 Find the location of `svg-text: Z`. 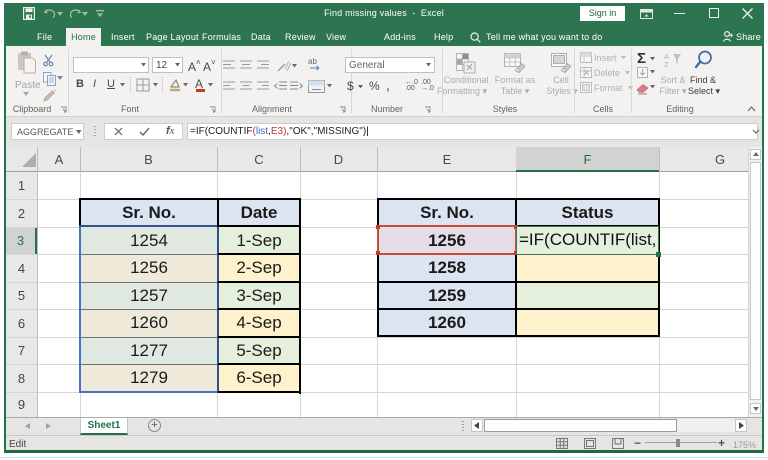

svg-text: Z is located at coordinates (666, 64).